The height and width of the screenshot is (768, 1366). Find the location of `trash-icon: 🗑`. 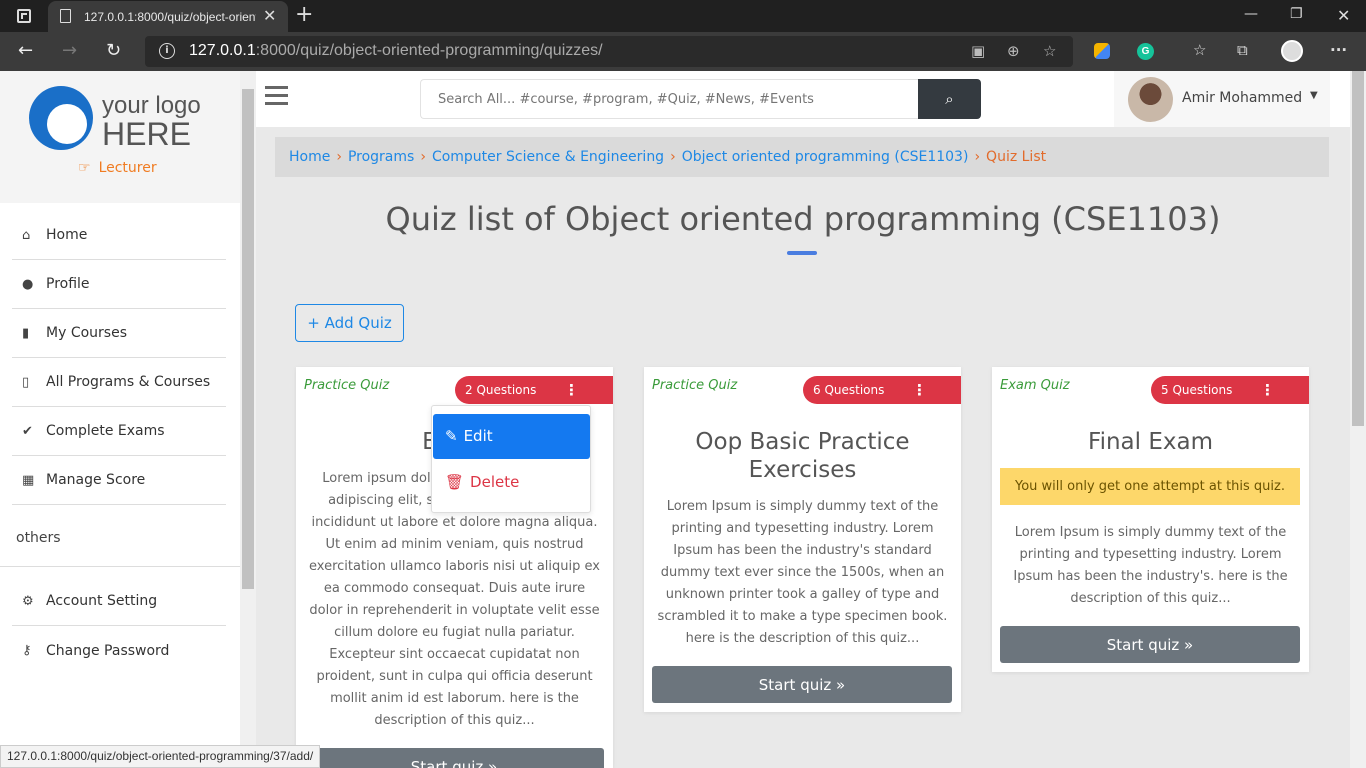

trash-icon: 🗑 is located at coordinates (455, 482).